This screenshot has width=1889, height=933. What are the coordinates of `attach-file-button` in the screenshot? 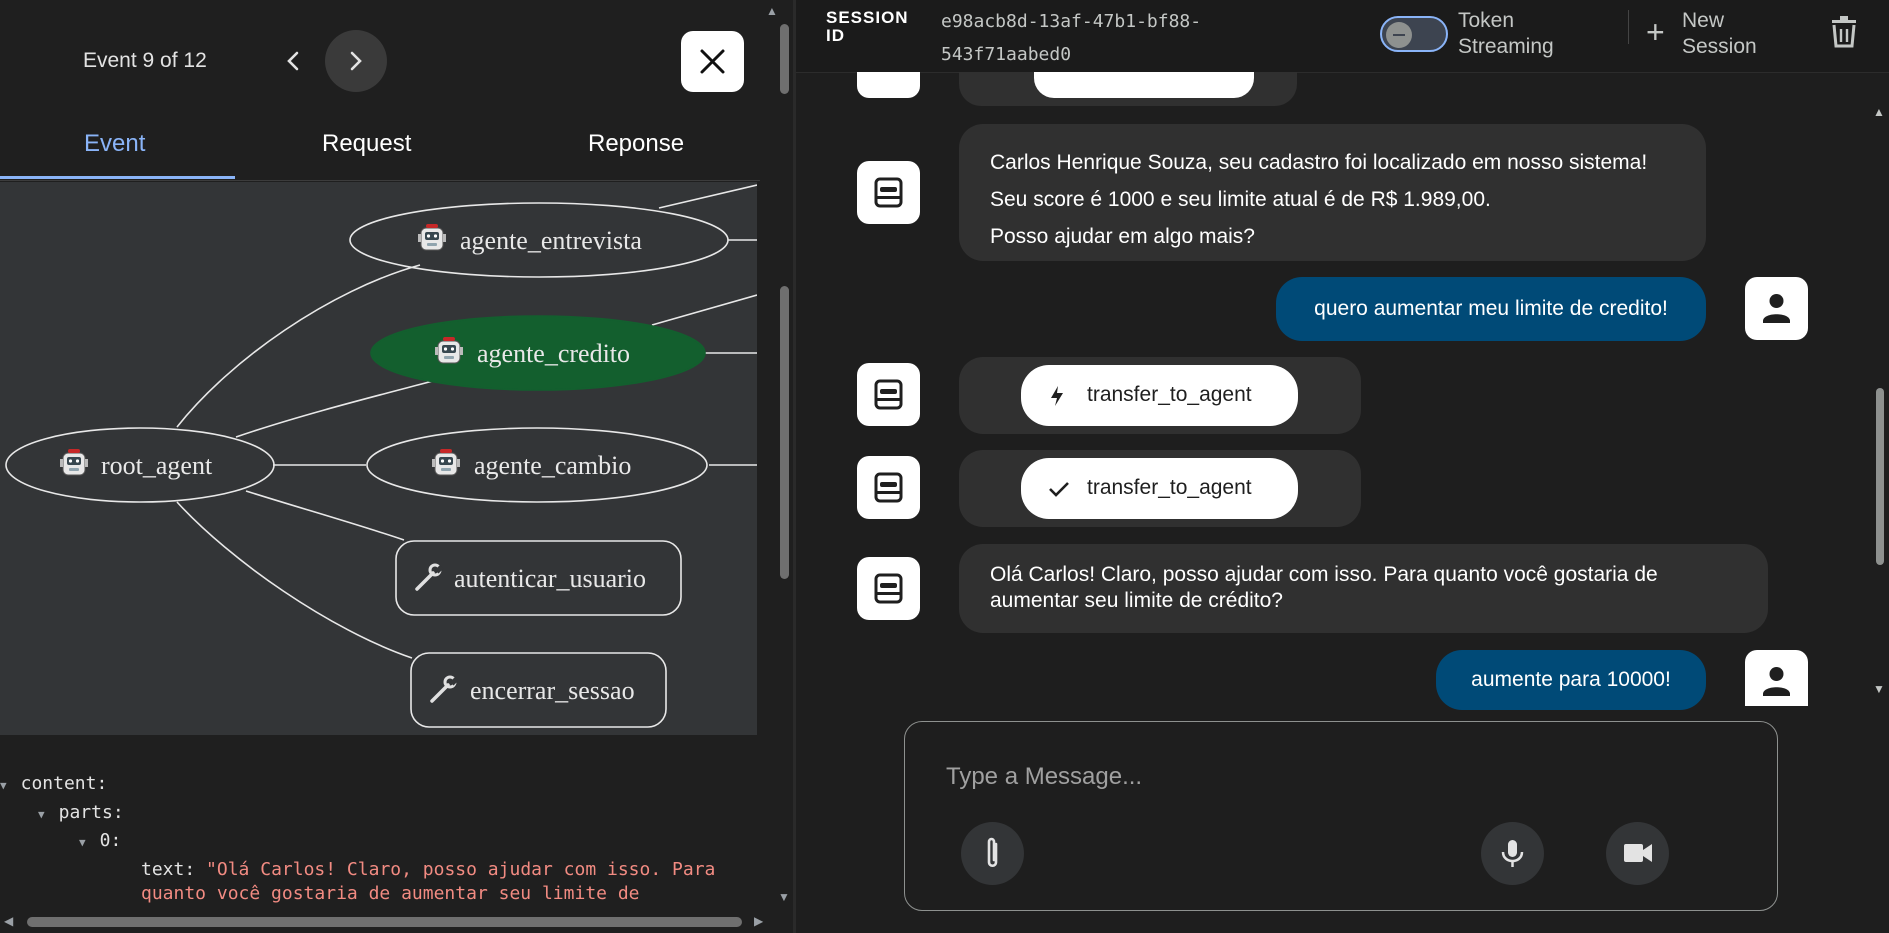 It's located at (992, 853).